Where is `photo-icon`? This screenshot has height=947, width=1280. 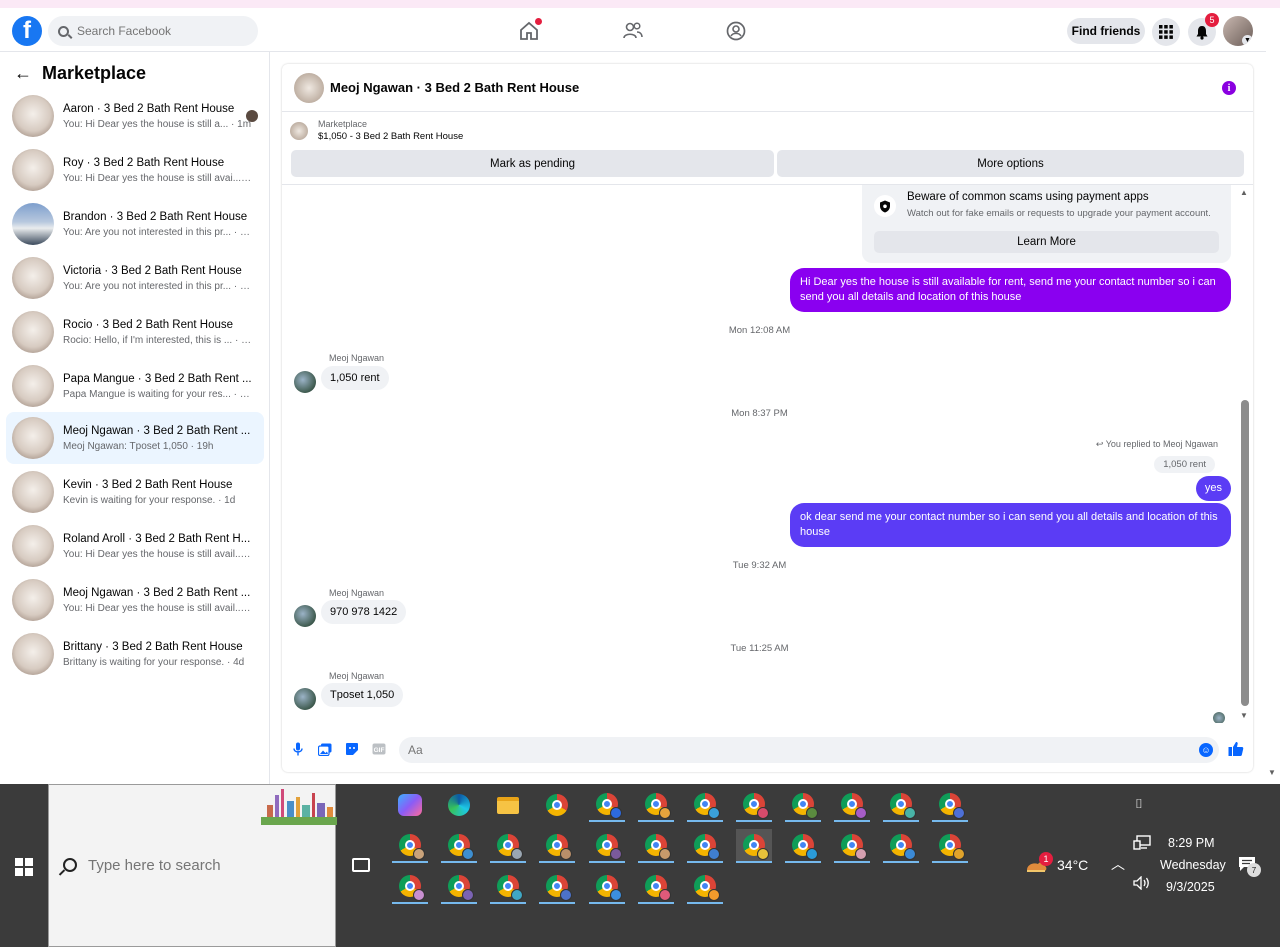
photo-icon is located at coordinates (325, 749).